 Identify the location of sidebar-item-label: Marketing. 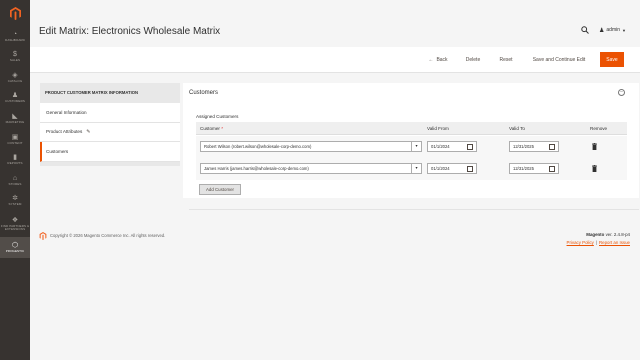
(15, 121).